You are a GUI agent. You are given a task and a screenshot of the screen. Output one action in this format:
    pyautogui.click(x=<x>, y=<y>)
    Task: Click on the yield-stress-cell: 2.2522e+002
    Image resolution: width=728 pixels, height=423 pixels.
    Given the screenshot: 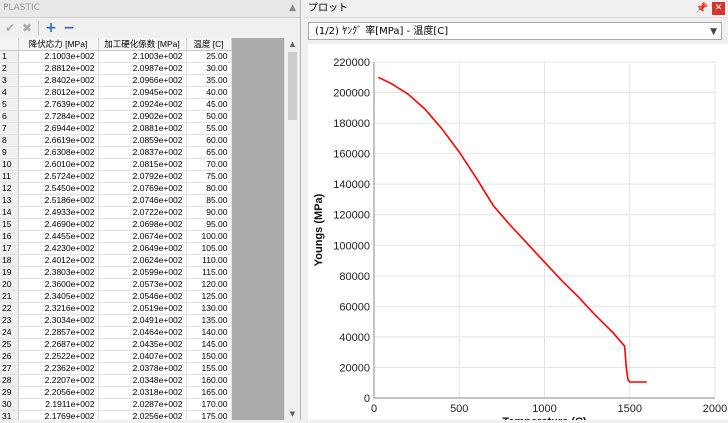 What is the action you would take?
    pyautogui.click(x=58, y=356)
    